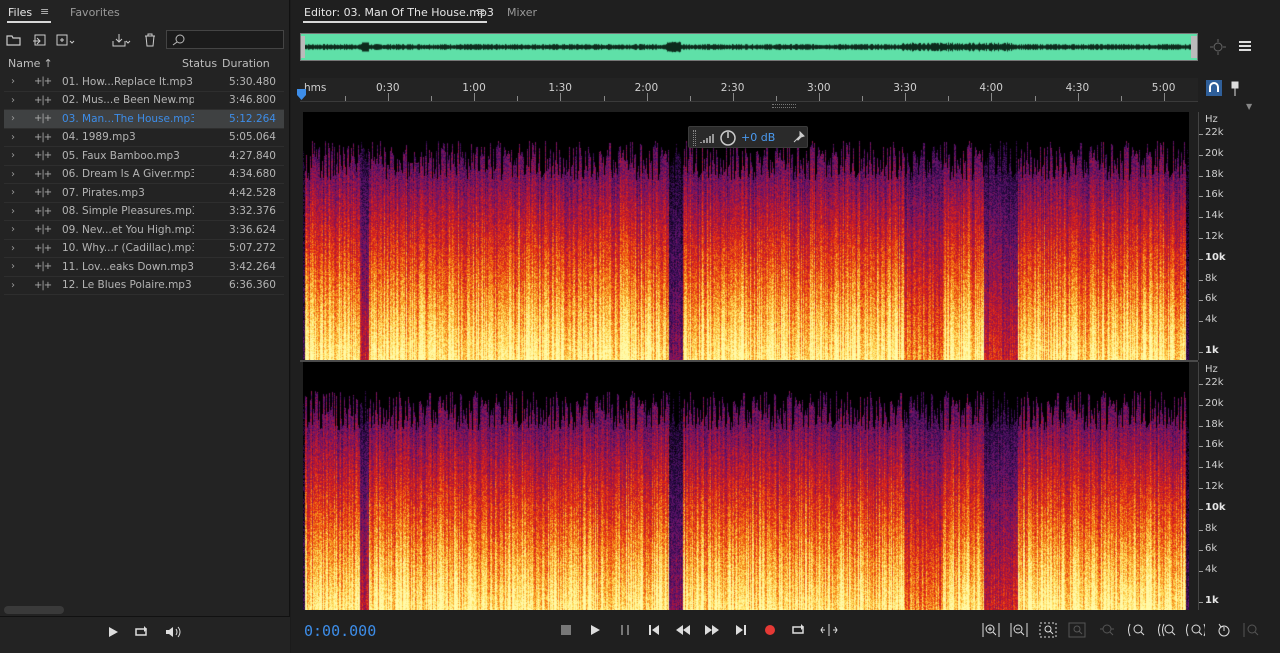 This screenshot has height=653, width=1280. I want to click on vertical-scroll-grip, so click(784, 106).